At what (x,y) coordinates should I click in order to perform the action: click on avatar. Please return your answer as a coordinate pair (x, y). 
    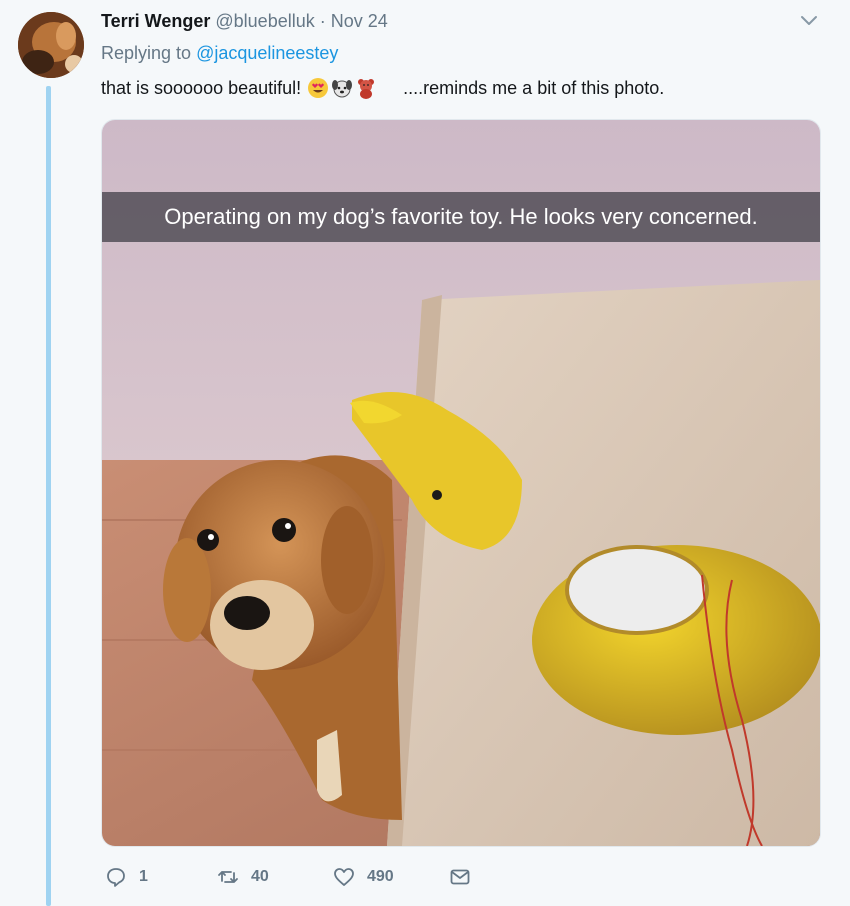
    Looking at the image, I should click on (51, 45).